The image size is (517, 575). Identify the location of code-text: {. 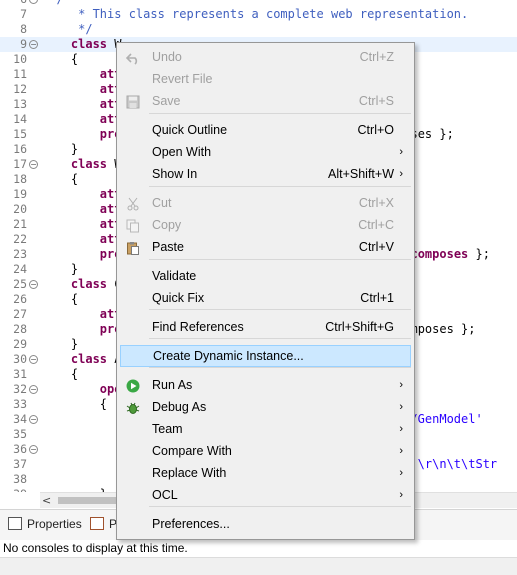
(74, 404).